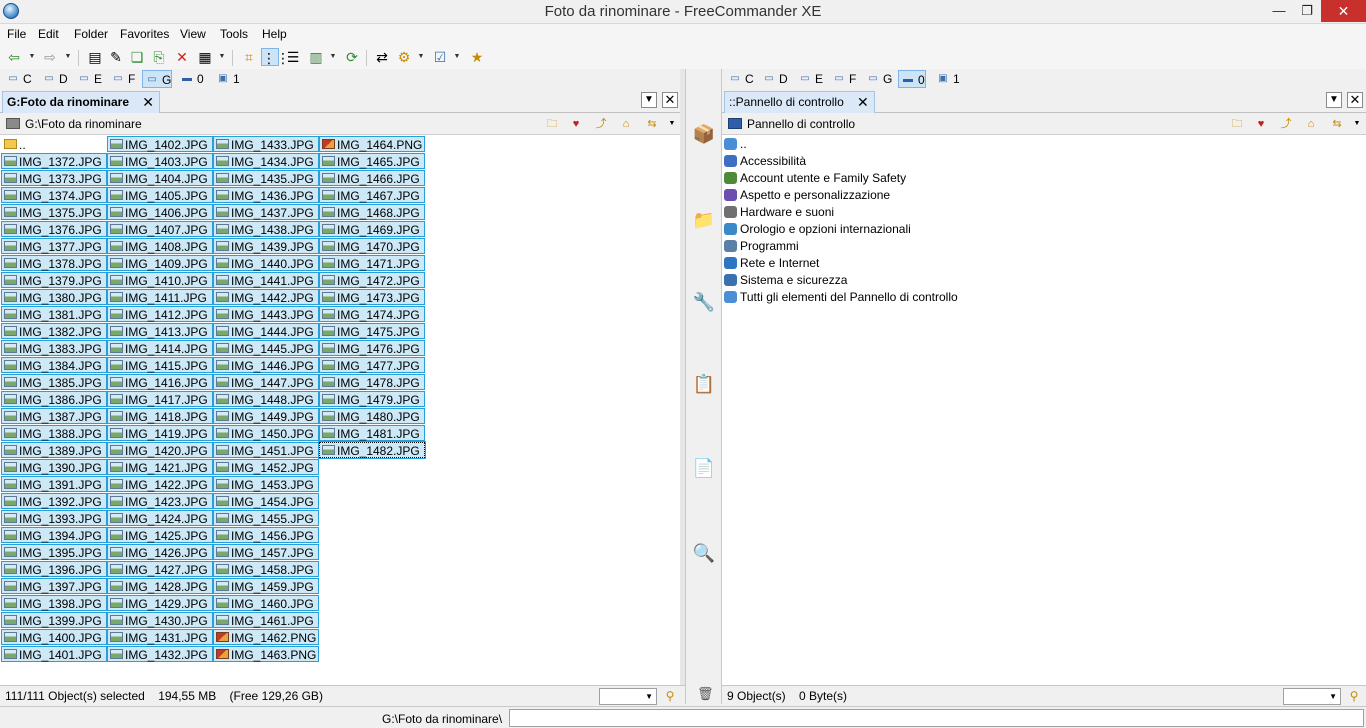 The image size is (1366, 728). What do you see at coordinates (372, 161) in the screenshot?
I see `file-item: IMG_1465.JPG` at bounding box center [372, 161].